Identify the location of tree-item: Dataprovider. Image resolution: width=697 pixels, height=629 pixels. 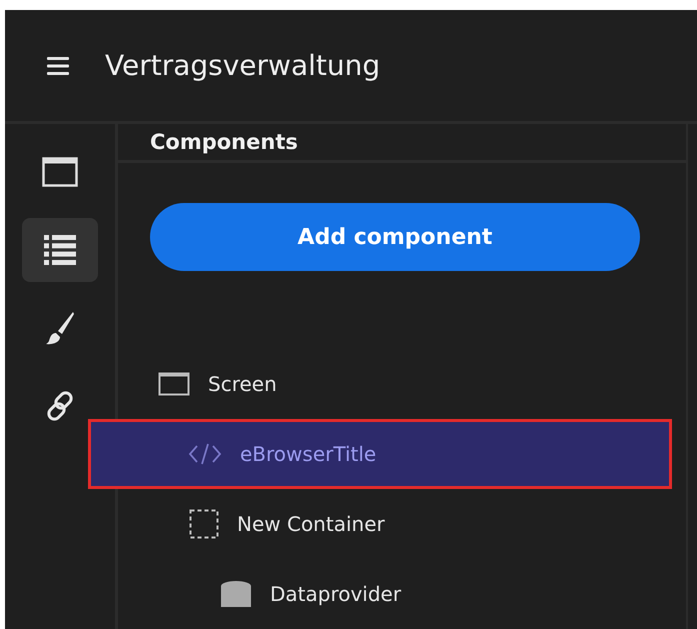
(395, 594).